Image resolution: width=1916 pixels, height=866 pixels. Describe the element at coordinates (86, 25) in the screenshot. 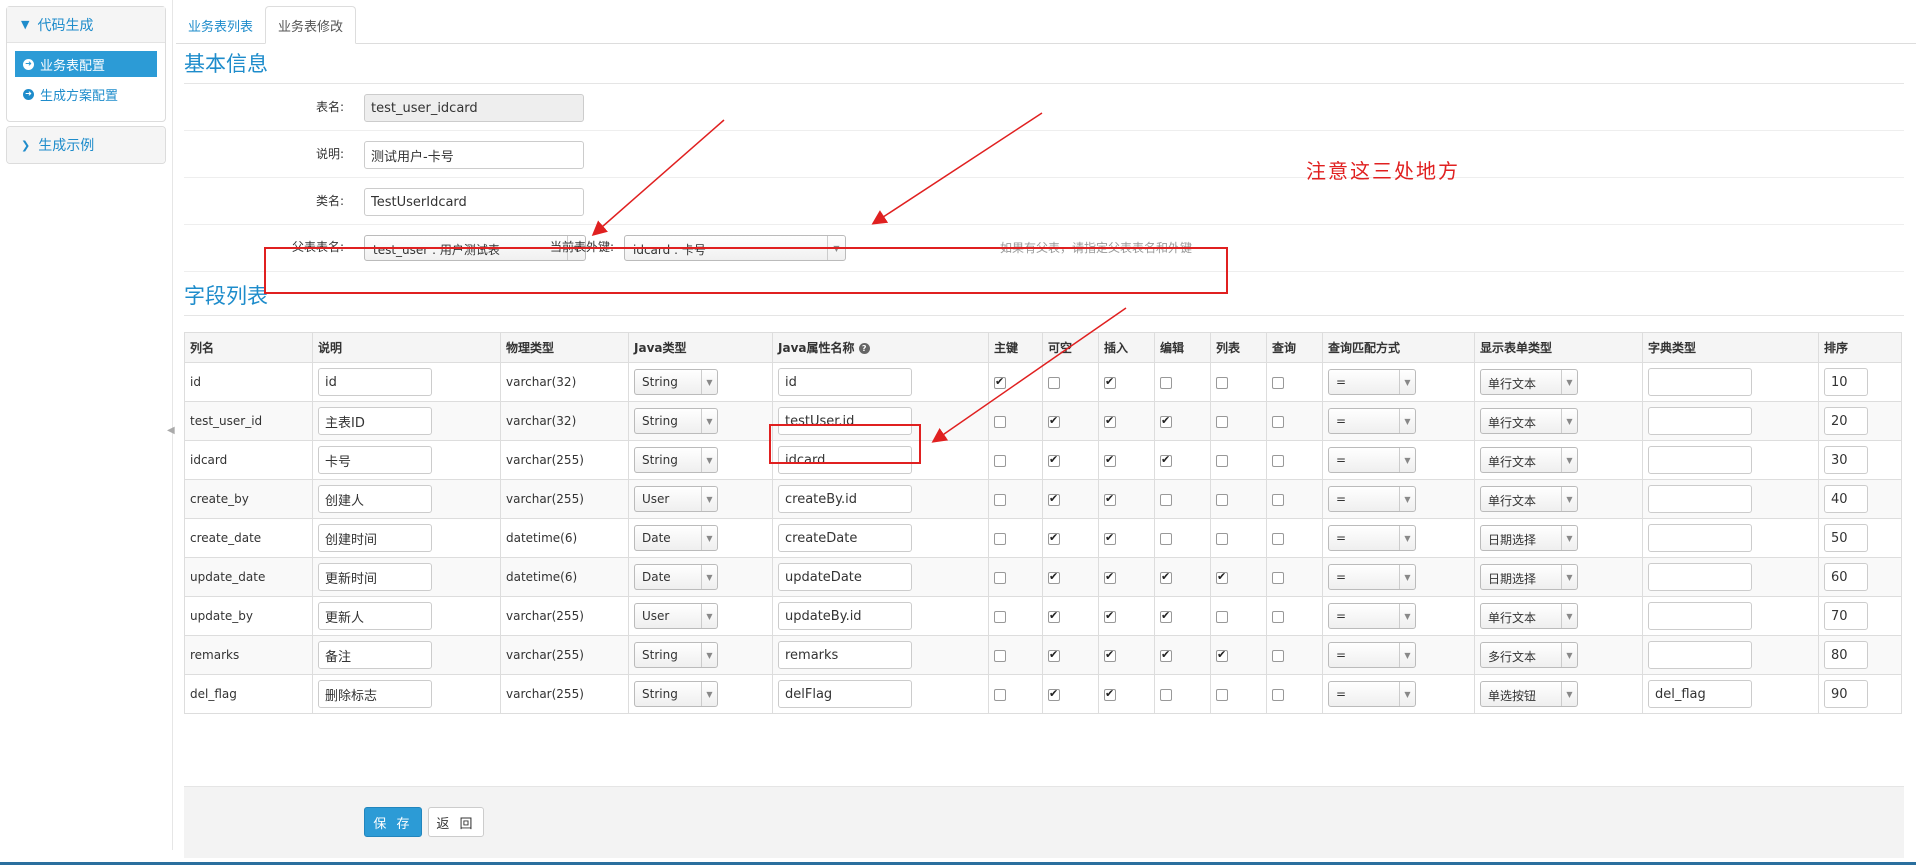

I see `sidebar-group-header-codegen: ▼ 代码生成` at that location.